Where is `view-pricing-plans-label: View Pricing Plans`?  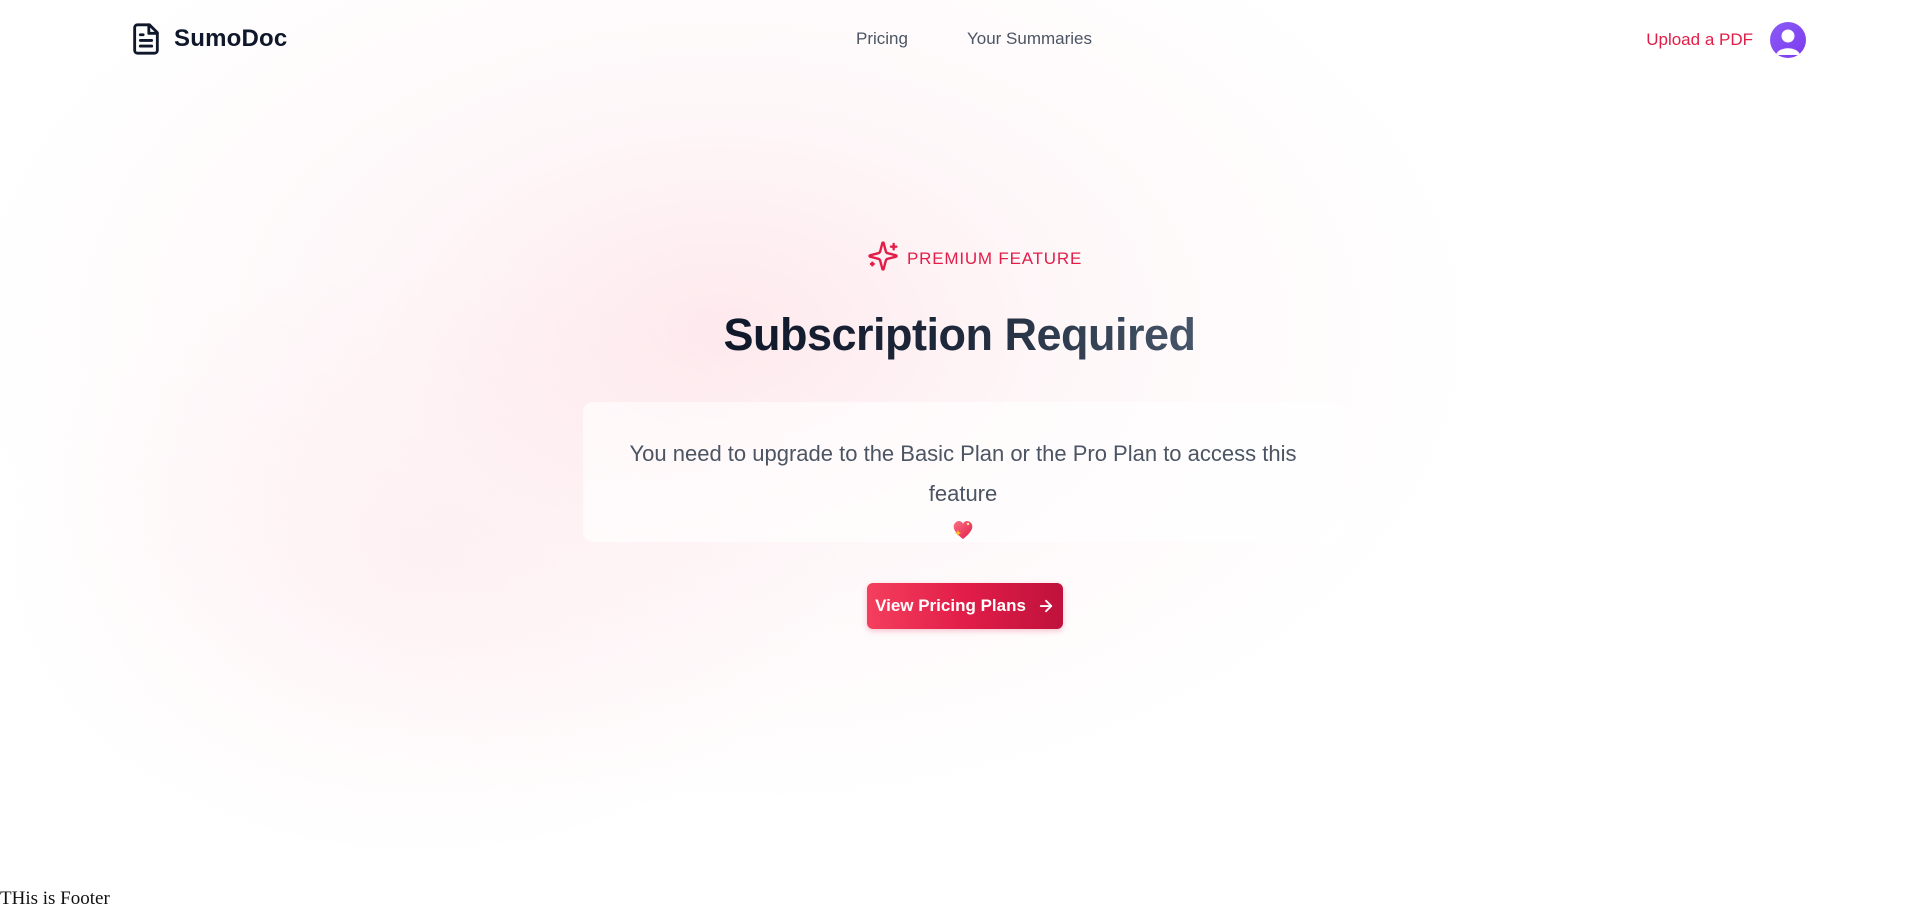 view-pricing-plans-label: View Pricing Plans is located at coordinates (950, 605).